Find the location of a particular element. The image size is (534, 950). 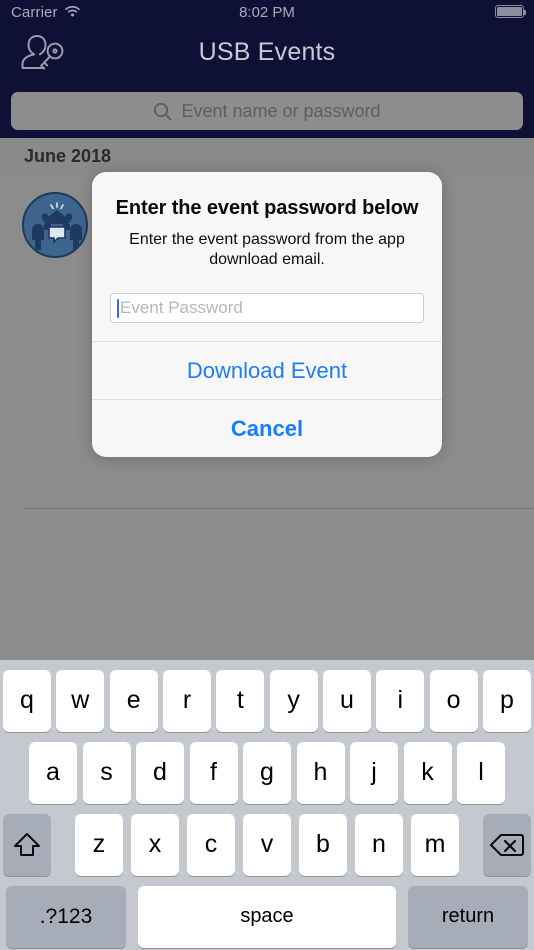

key-e: e is located at coordinates (133, 700).